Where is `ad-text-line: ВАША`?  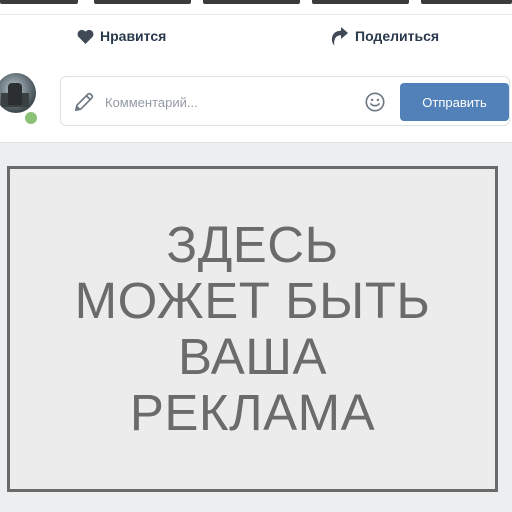 ad-text-line: ВАША is located at coordinates (252, 356).